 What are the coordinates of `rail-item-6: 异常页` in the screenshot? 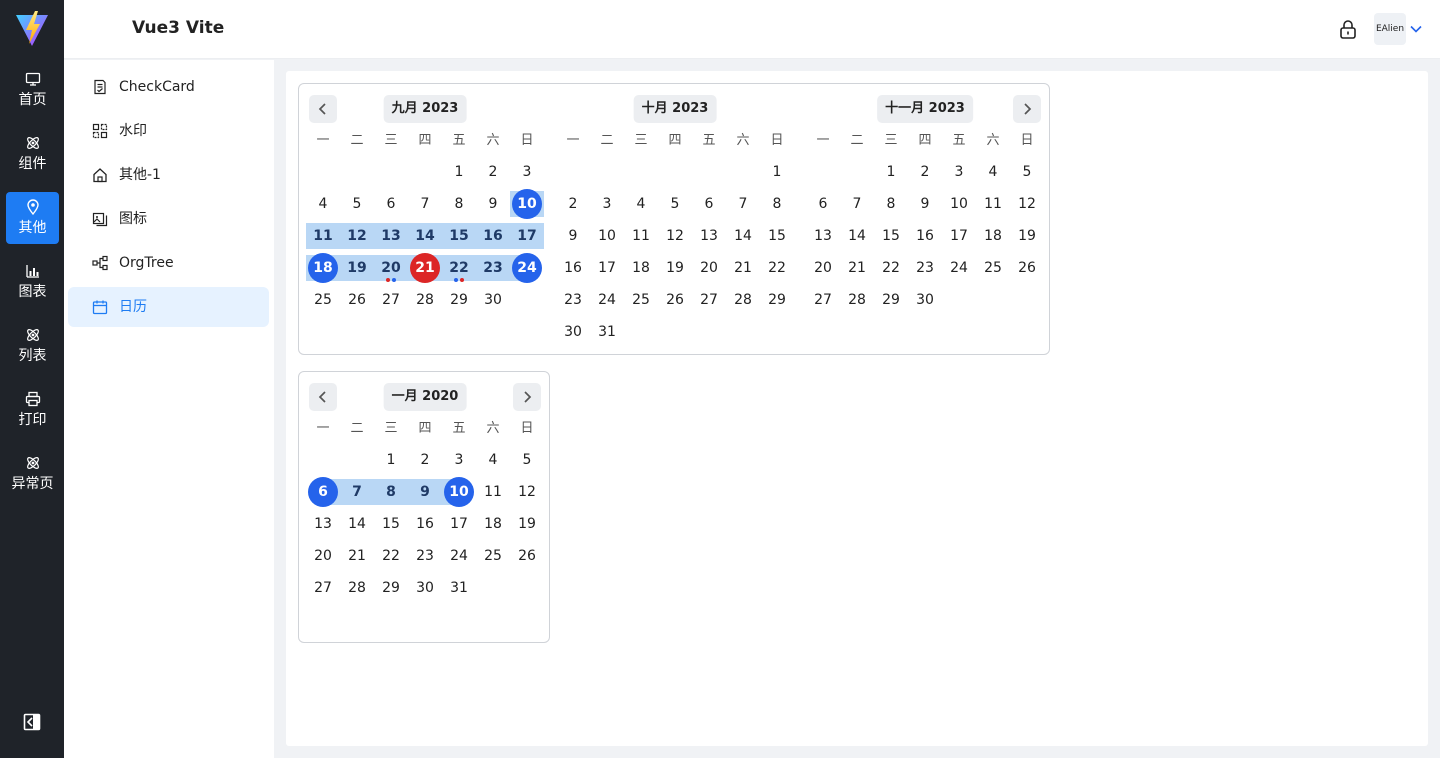 It's located at (32, 474).